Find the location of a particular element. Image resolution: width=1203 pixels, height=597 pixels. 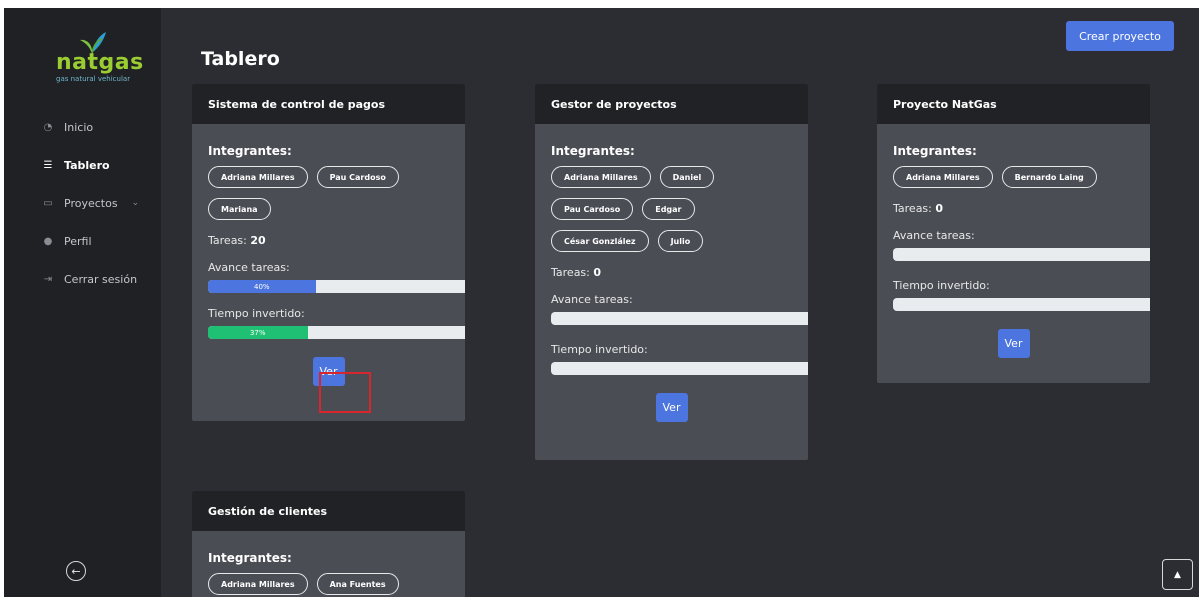

card-title: Proyecto NatGas is located at coordinates (1013, 104).